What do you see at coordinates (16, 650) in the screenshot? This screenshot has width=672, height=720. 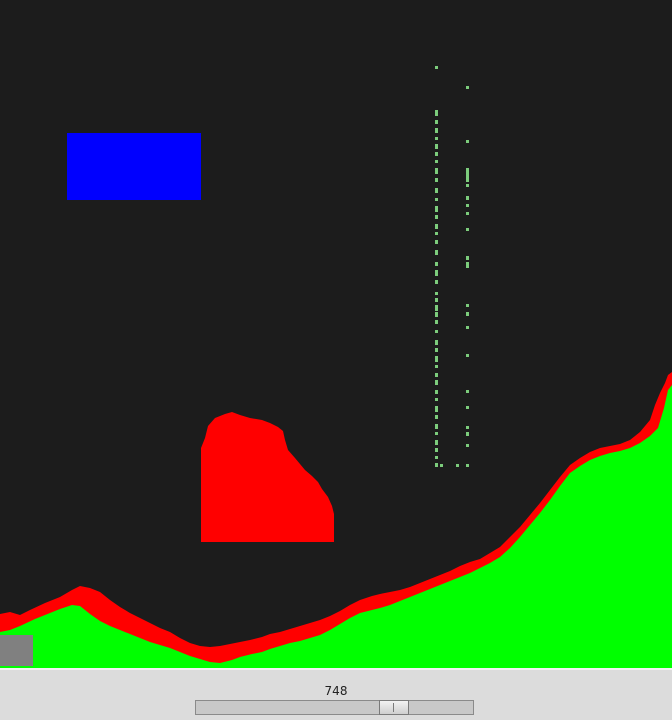 I see `gray-block` at bounding box center [16, 650].